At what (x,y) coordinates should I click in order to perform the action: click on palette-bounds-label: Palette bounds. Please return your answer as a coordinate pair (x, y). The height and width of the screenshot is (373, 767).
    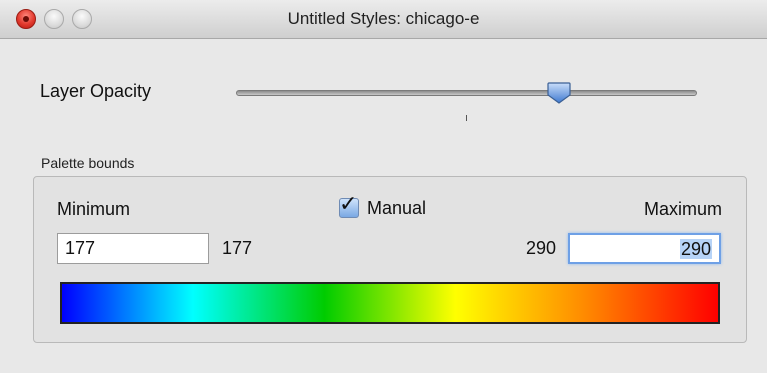
    Looking at the image, I should click on (88, 163).